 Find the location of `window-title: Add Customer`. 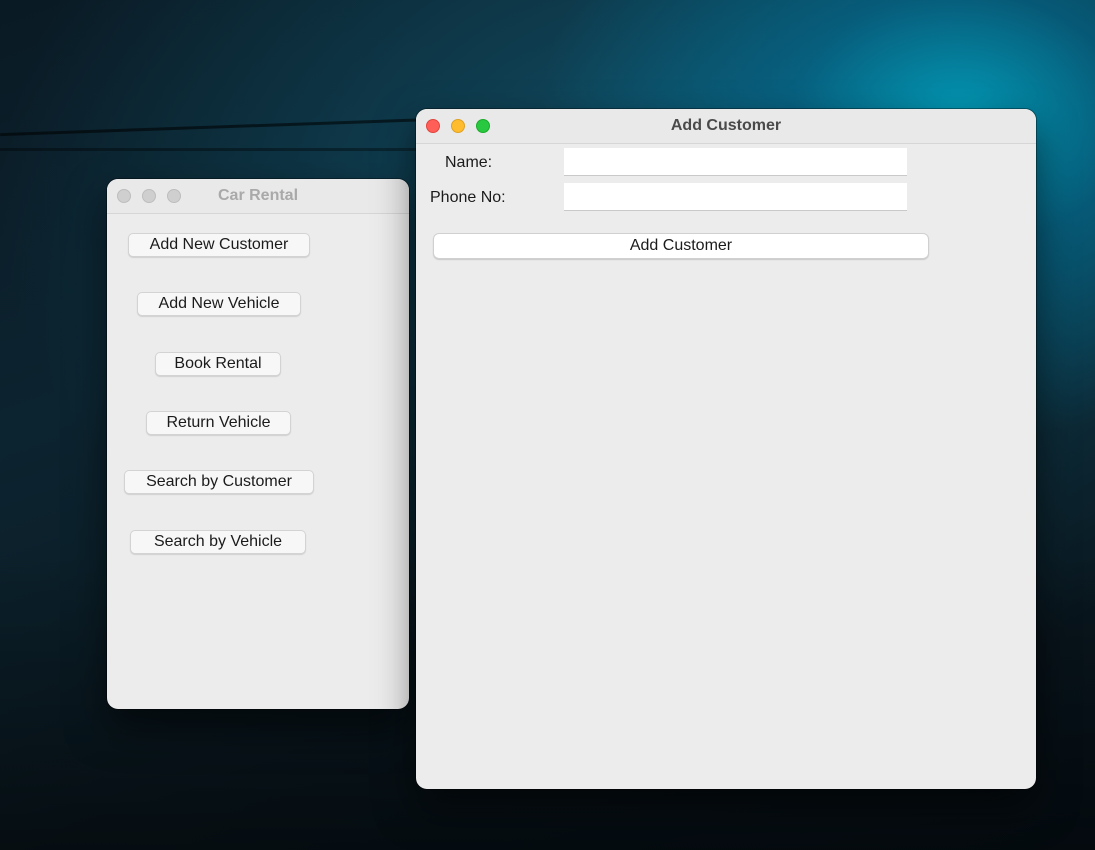

window-title: Add Customer is located at coordinates (726, 125).